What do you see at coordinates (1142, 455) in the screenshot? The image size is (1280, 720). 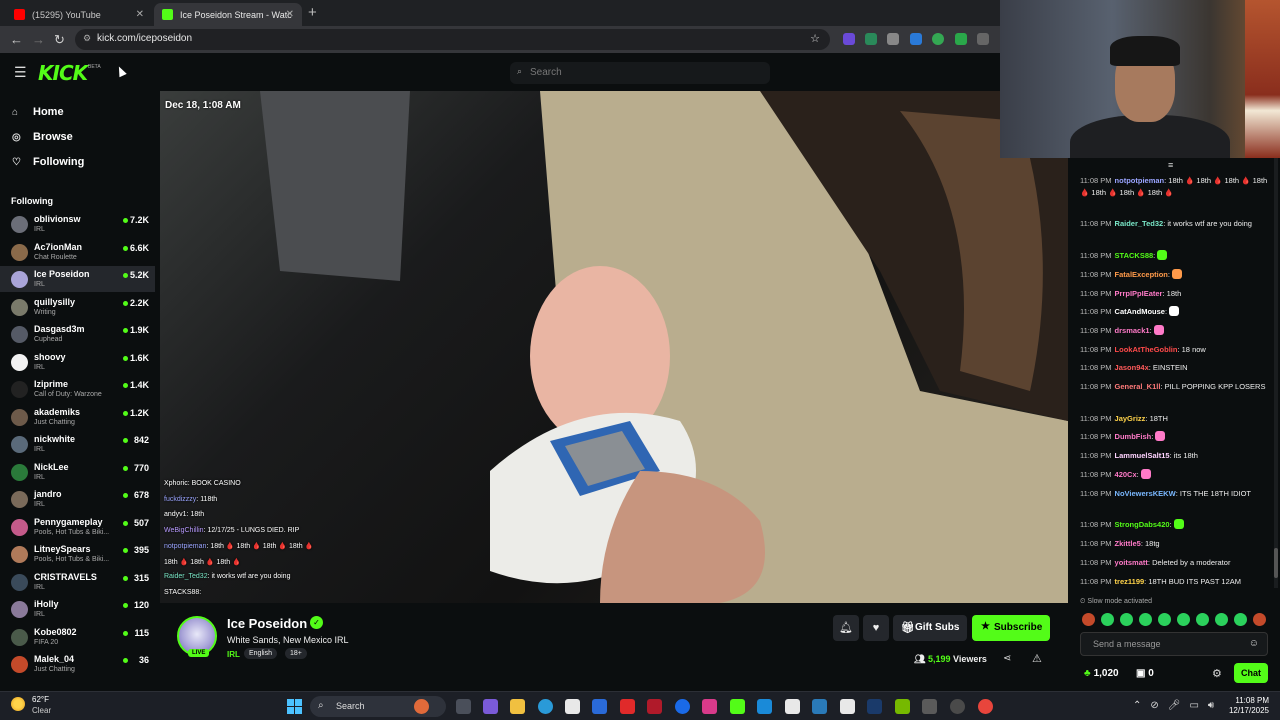 I see `chat-username: LammuelSalt15` at bounding box center [1142, 455].